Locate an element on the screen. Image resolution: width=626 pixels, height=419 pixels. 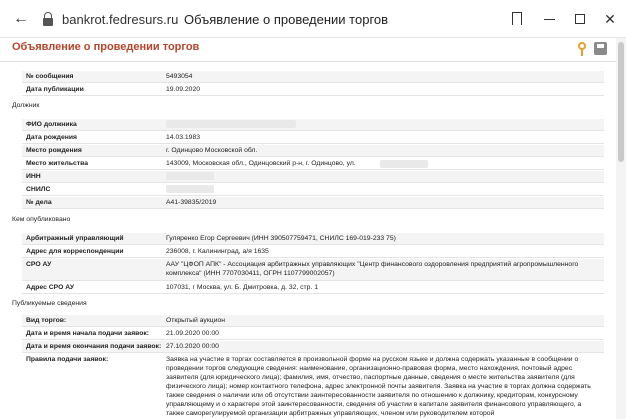
table-row: Дата публикации 19.09.2020 is located at coordinates (313, 90).